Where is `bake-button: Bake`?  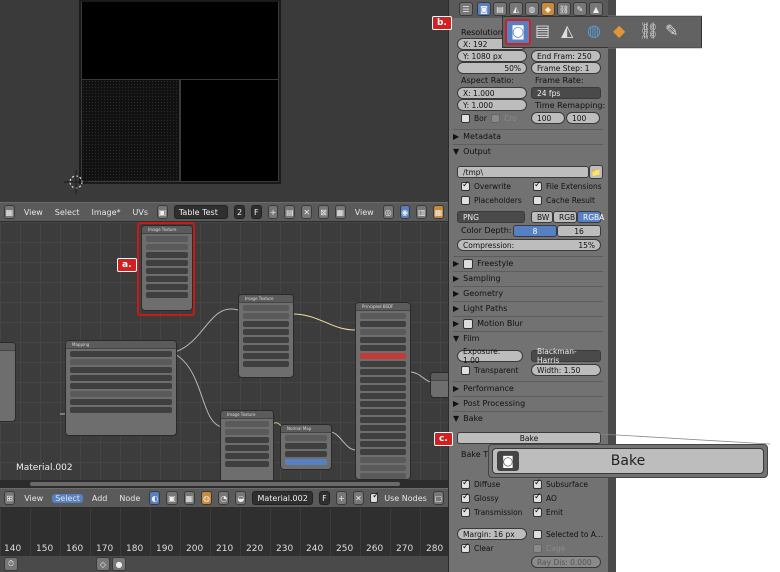
bake-button: Bake is located at coordinates (529, 438).